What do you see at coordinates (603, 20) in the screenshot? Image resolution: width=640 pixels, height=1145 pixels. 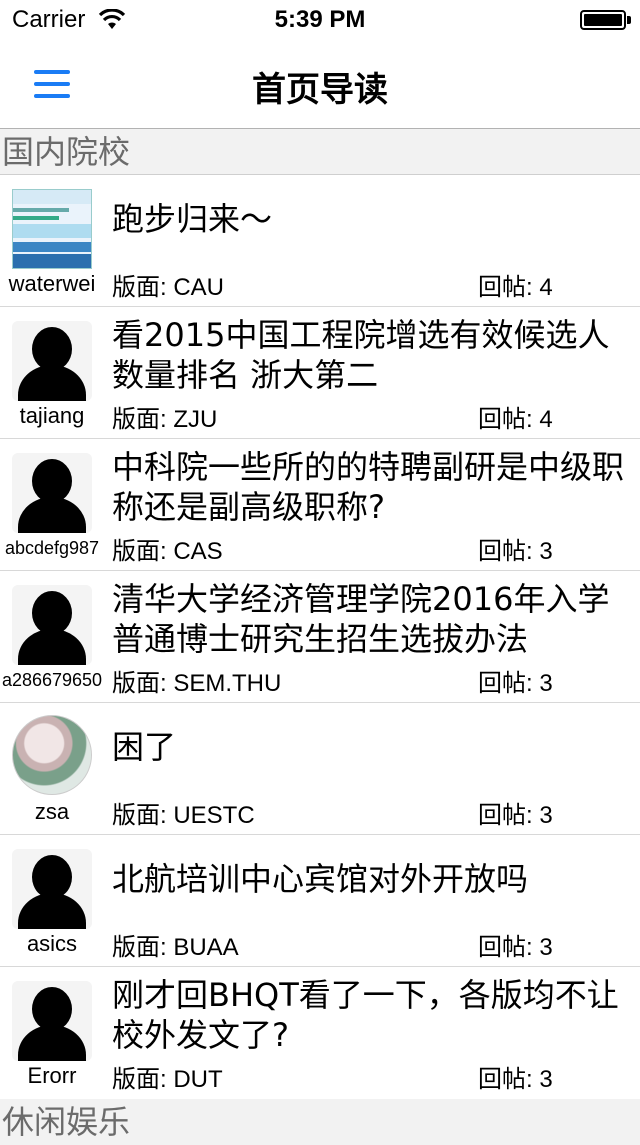 I see `battery-icon` at bounding box center [603, 20].